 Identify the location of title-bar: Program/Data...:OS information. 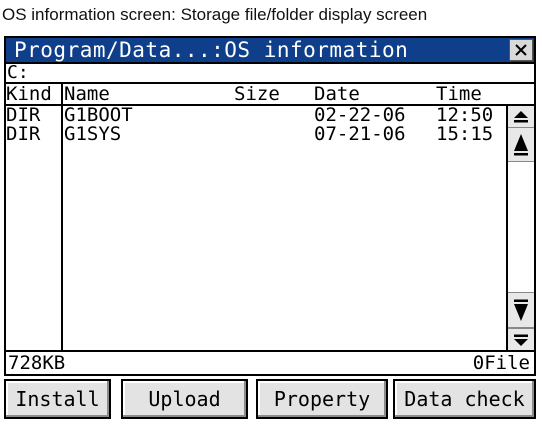
(270, 50).